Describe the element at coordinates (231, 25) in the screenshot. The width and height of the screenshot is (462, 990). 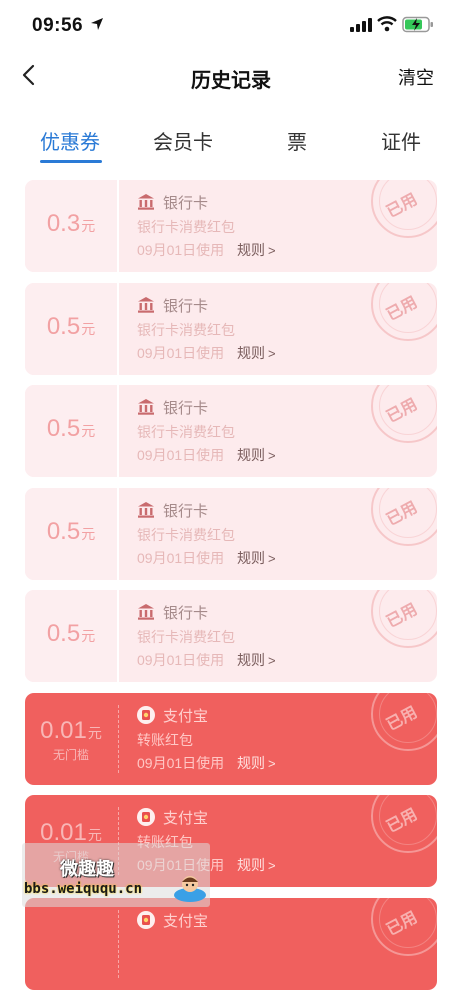
I see `status-bar: 09:56` at that location.